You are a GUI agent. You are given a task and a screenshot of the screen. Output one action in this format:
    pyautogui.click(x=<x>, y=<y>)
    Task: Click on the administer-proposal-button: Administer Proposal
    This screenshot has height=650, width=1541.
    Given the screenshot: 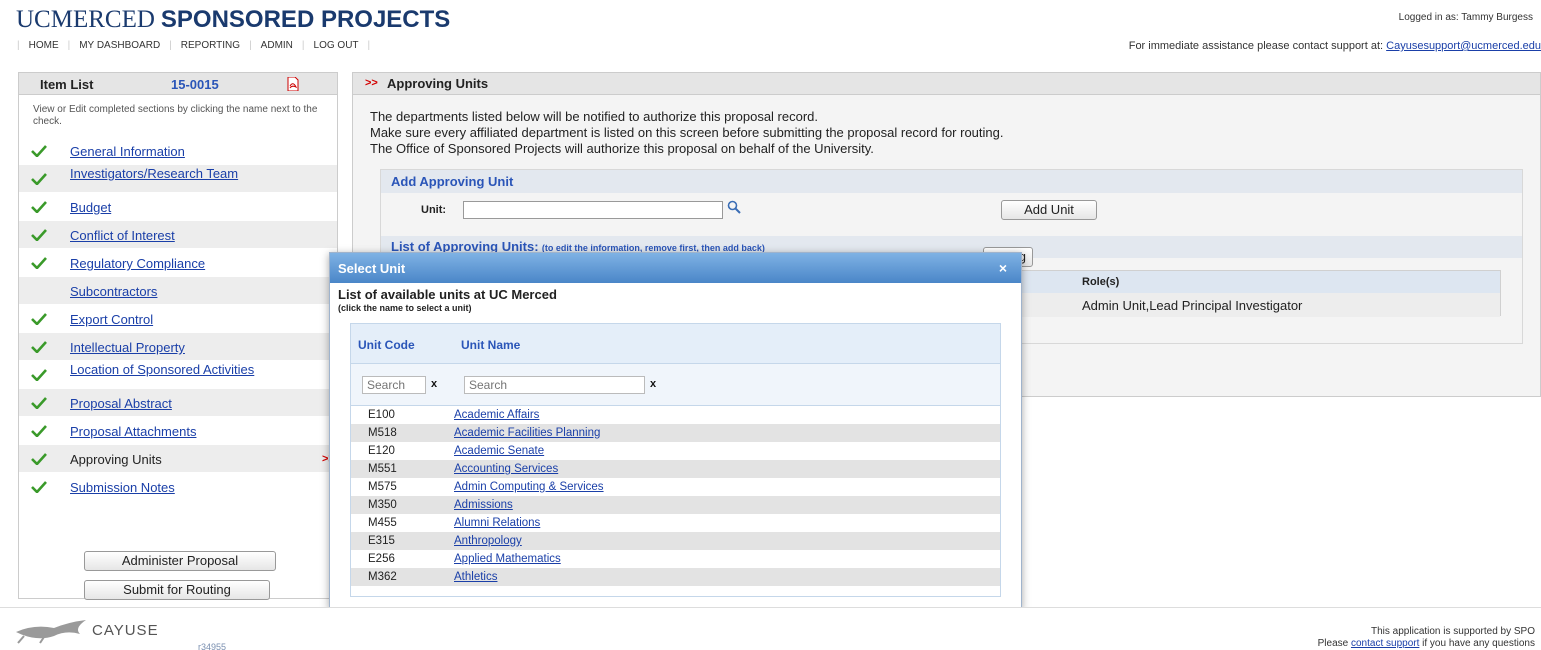 What is the action you would take?
    pyautogui.click(x=180, y=561)
    